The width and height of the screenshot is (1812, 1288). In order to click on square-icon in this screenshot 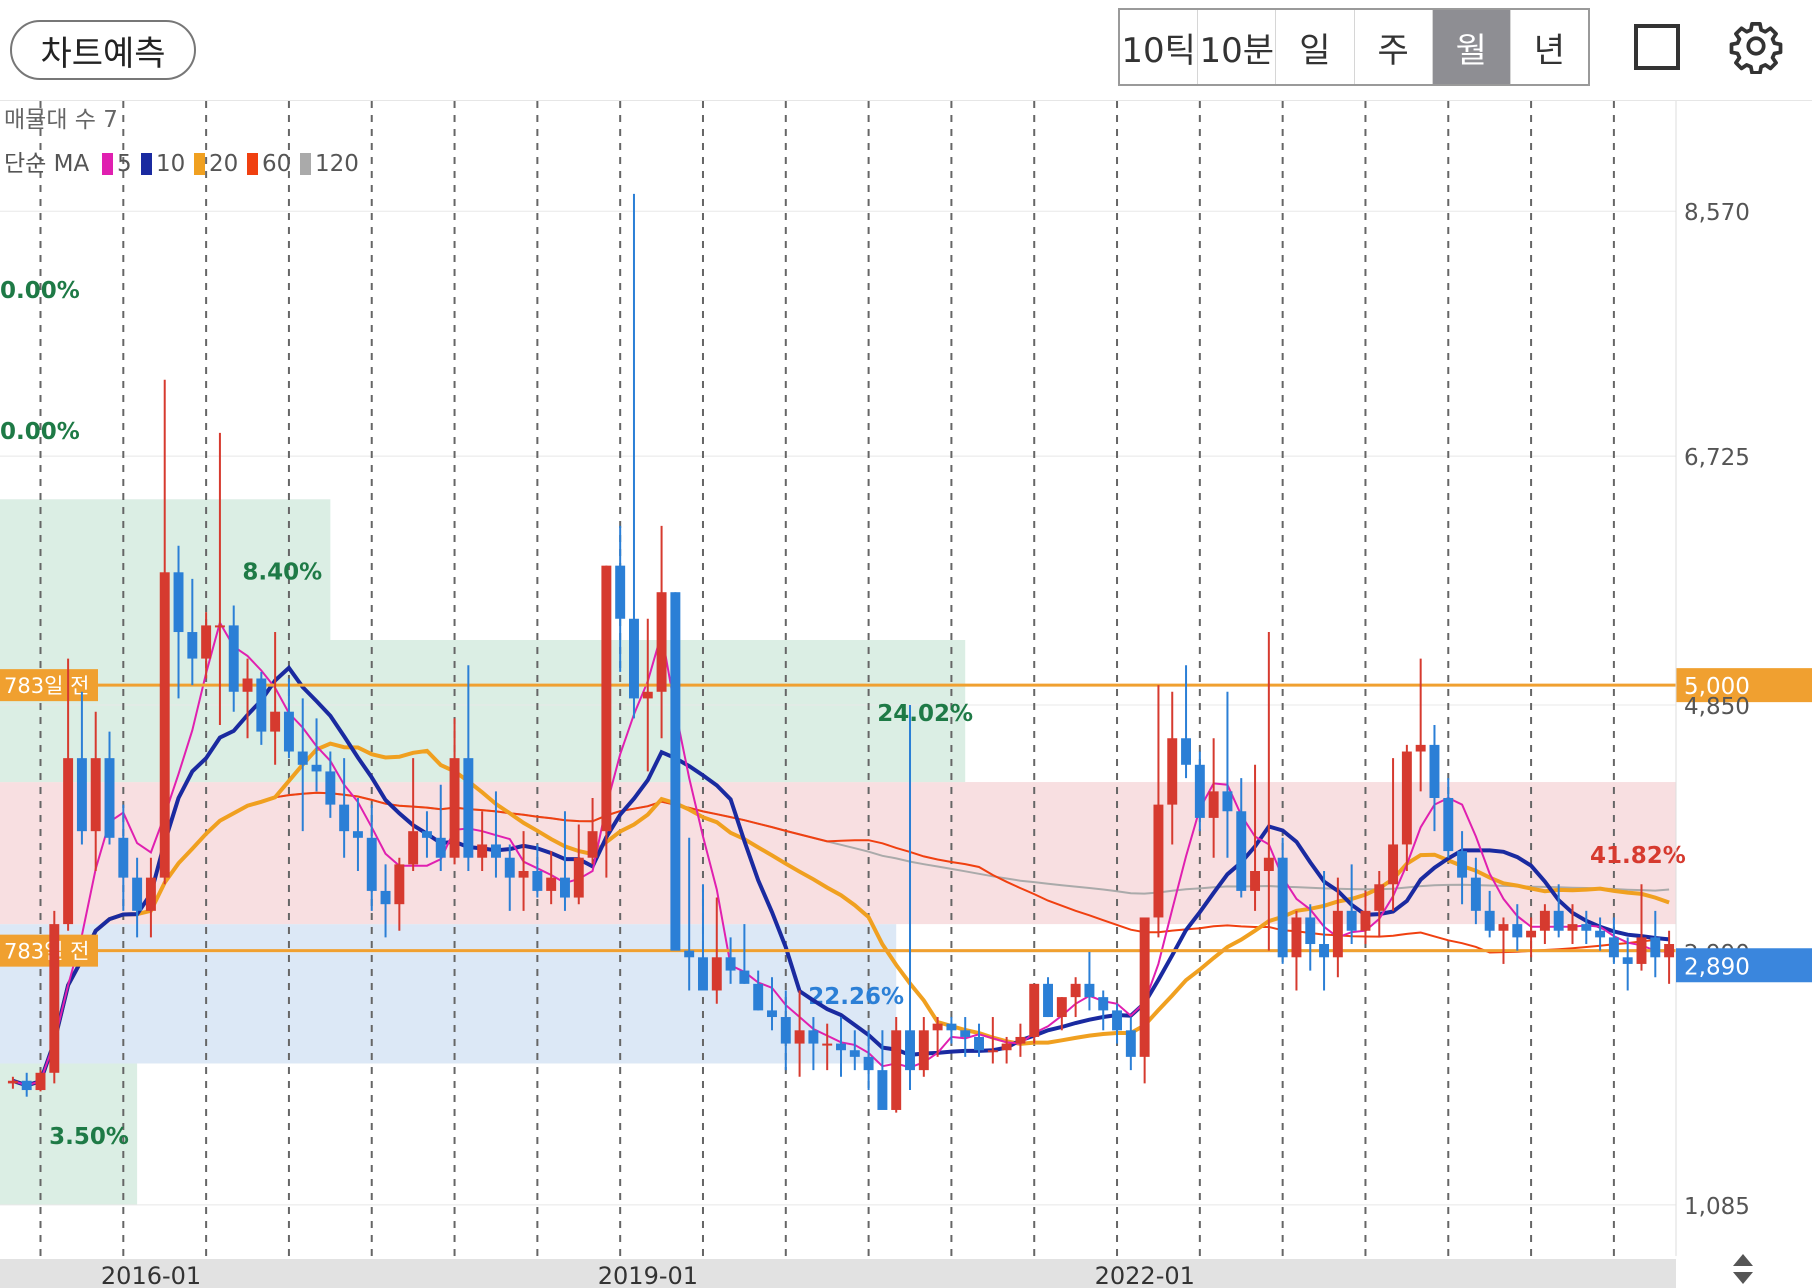, I will do `click(1657, 47)`.